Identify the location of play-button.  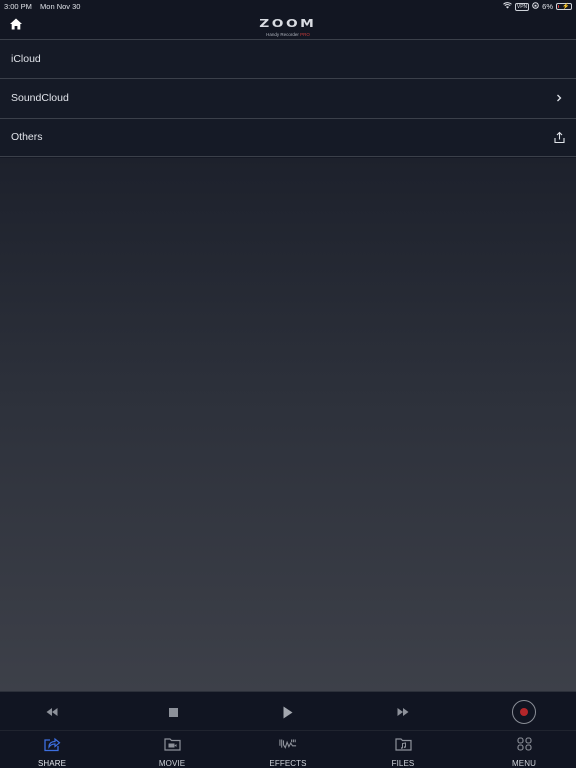
(288, 712).